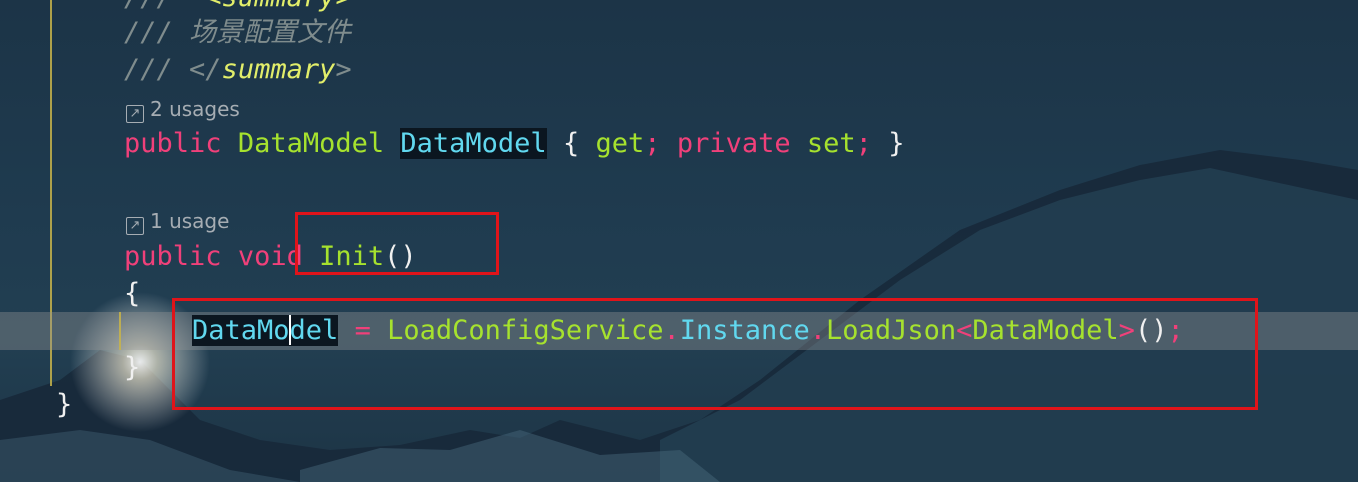 The height and width of the screenshot is (482, 1358). What do you see at coordinates (278, 69) in the screenshot?
I see `summary-close-word: summary` at bounding box center [278, 69].